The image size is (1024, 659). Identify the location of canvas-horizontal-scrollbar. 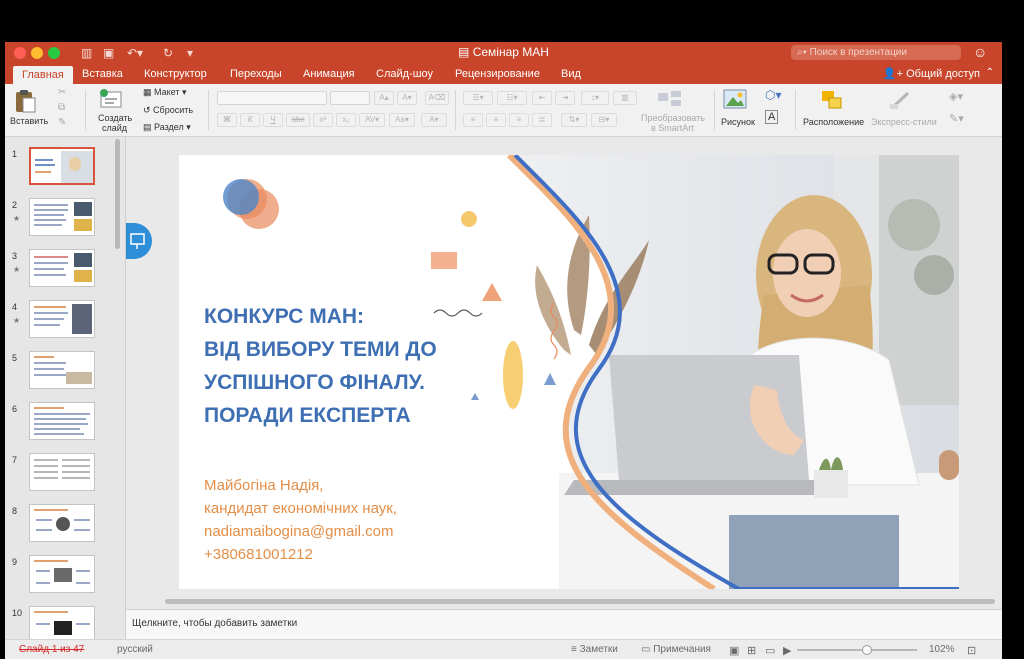
(580, 601).